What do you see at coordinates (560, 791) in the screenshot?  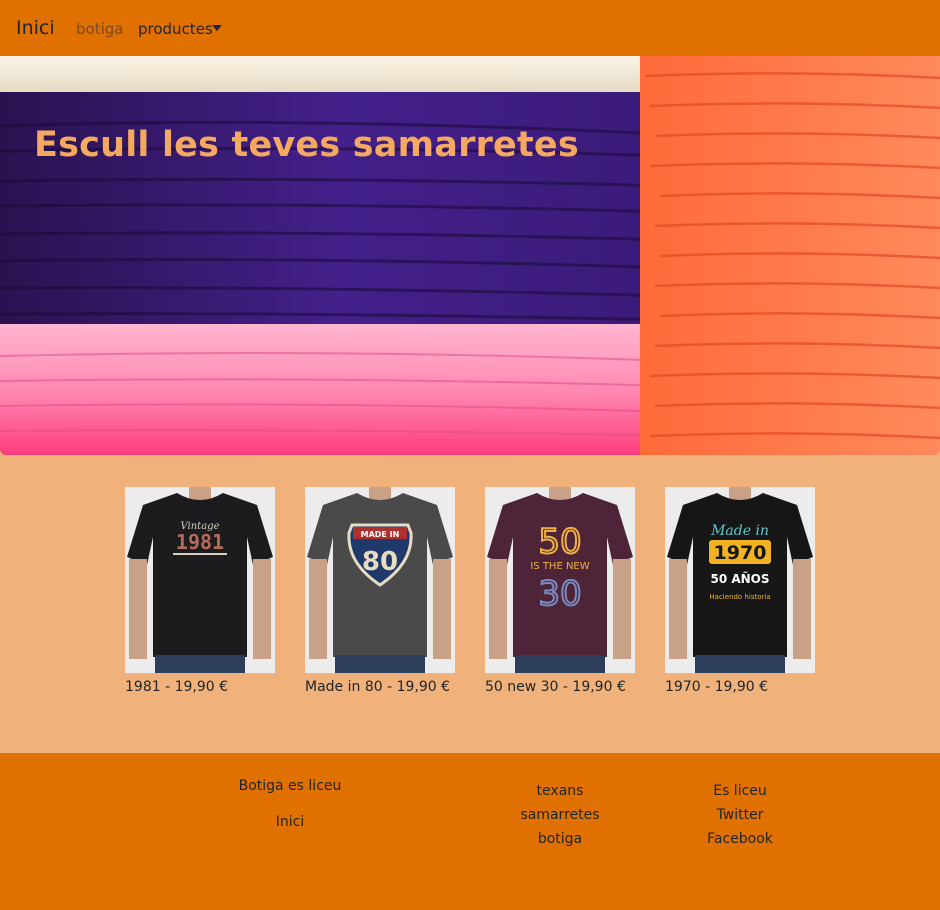 I see `footer-link-texans: texans` at bounding box center [560, 791].